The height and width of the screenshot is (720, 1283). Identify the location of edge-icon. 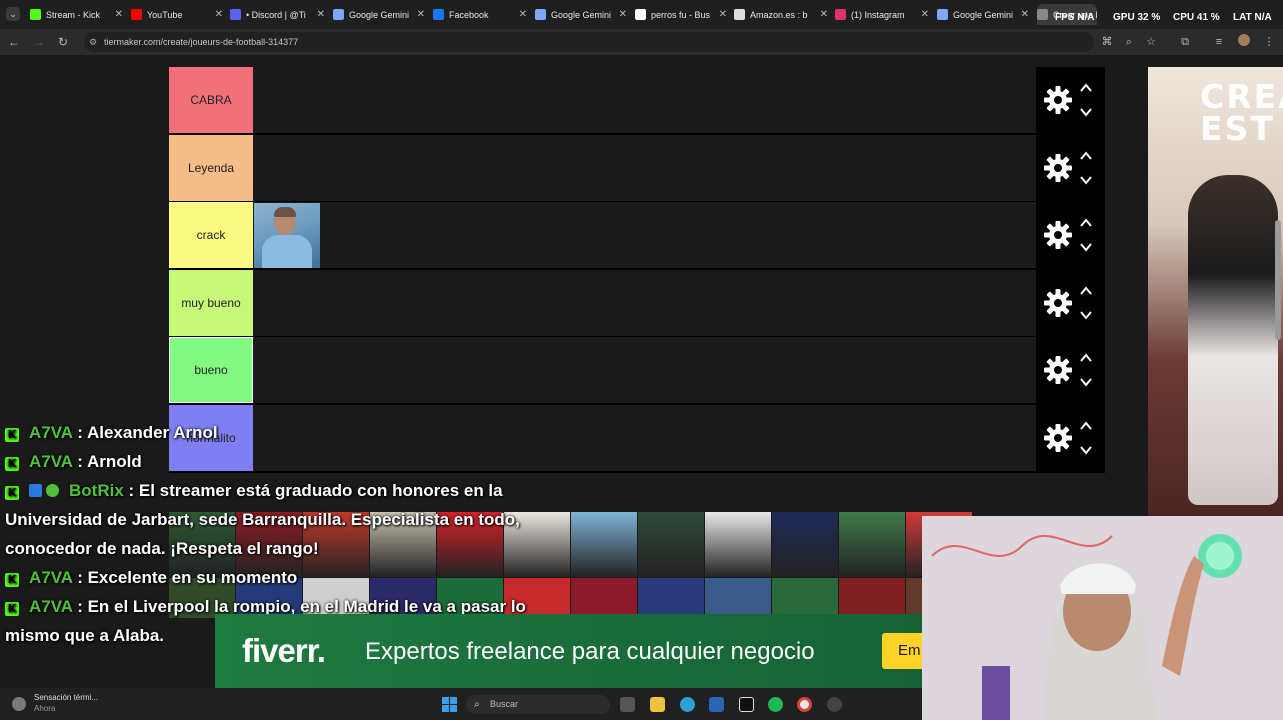
(687, 704).